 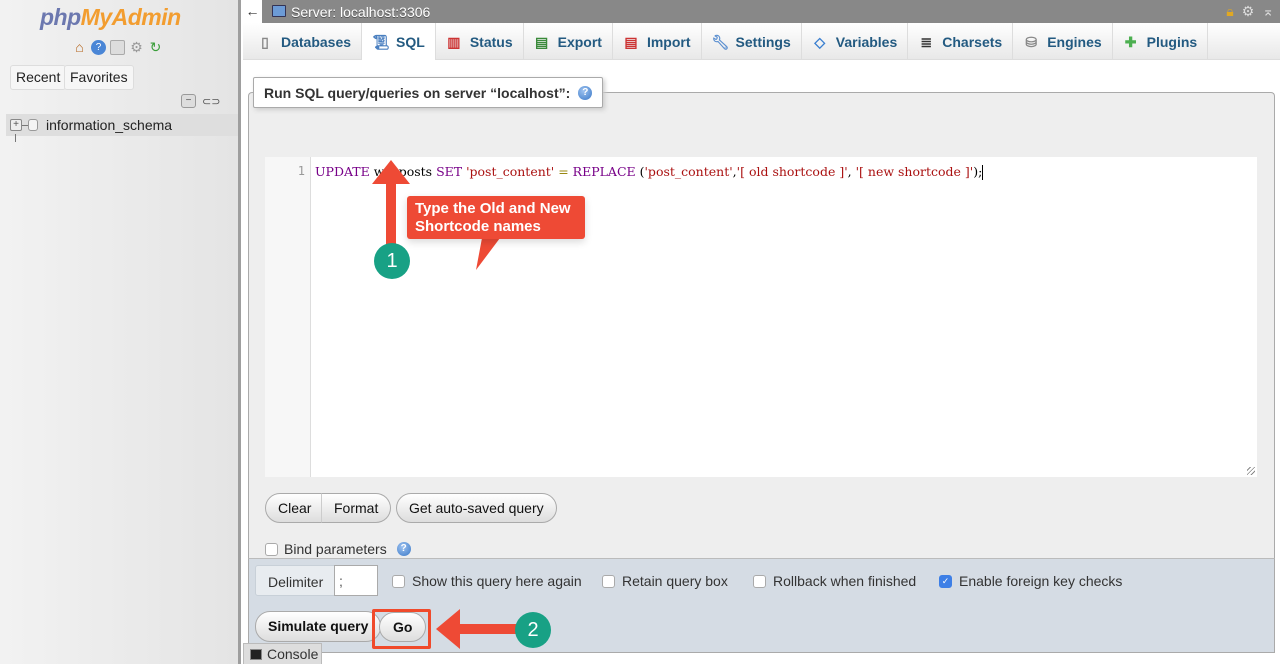 I want to click on status-icon: ▥, so click(x=454, y=41).